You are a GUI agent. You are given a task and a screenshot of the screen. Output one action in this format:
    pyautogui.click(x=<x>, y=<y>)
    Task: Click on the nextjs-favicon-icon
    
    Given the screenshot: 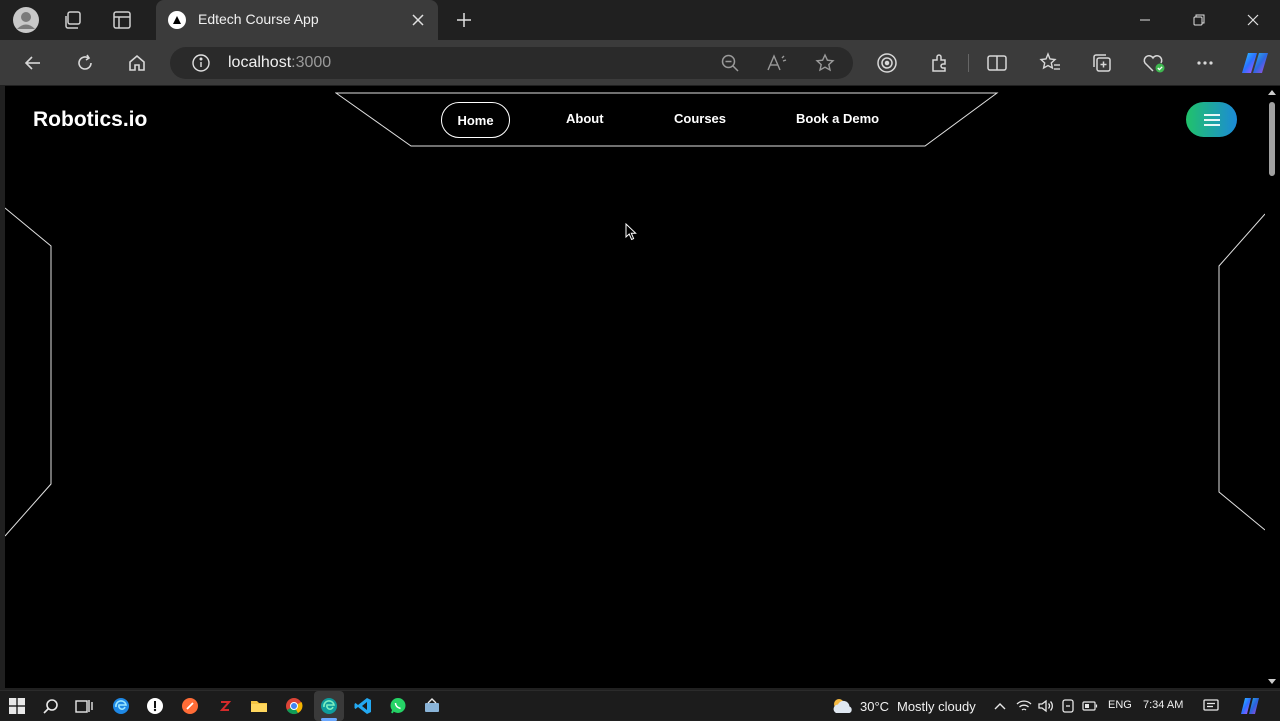 What is the action you would take?
    pyautogui.click(x=177, y=20)
    